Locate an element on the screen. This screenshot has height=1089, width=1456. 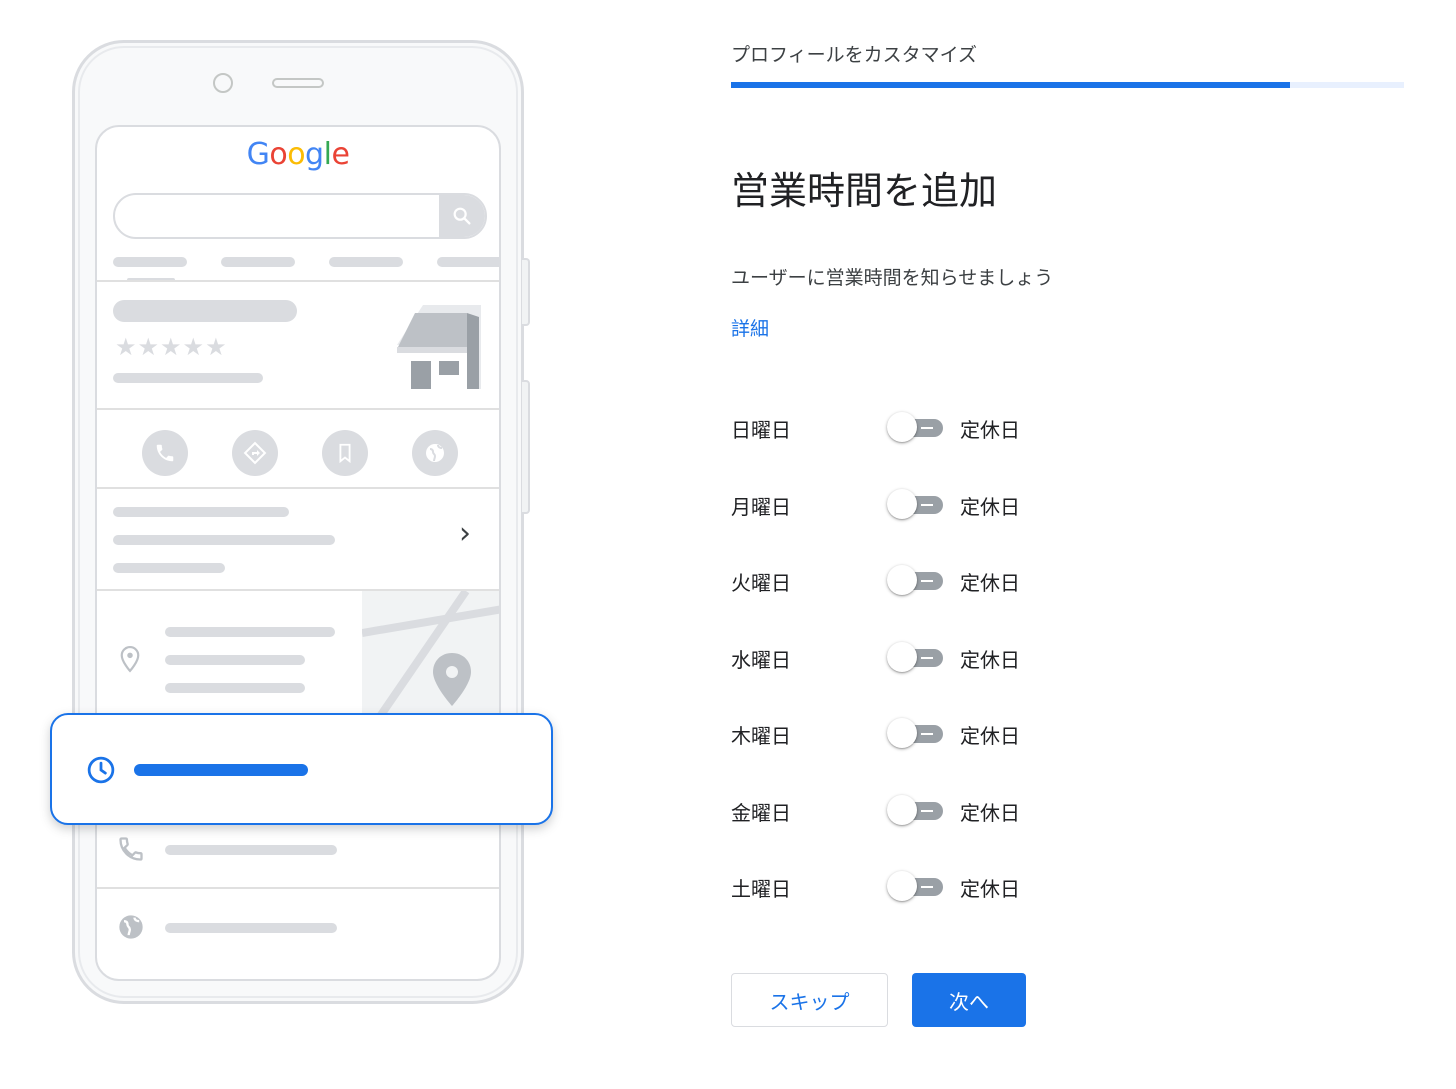
call-action is located at coordinates (165, 453).